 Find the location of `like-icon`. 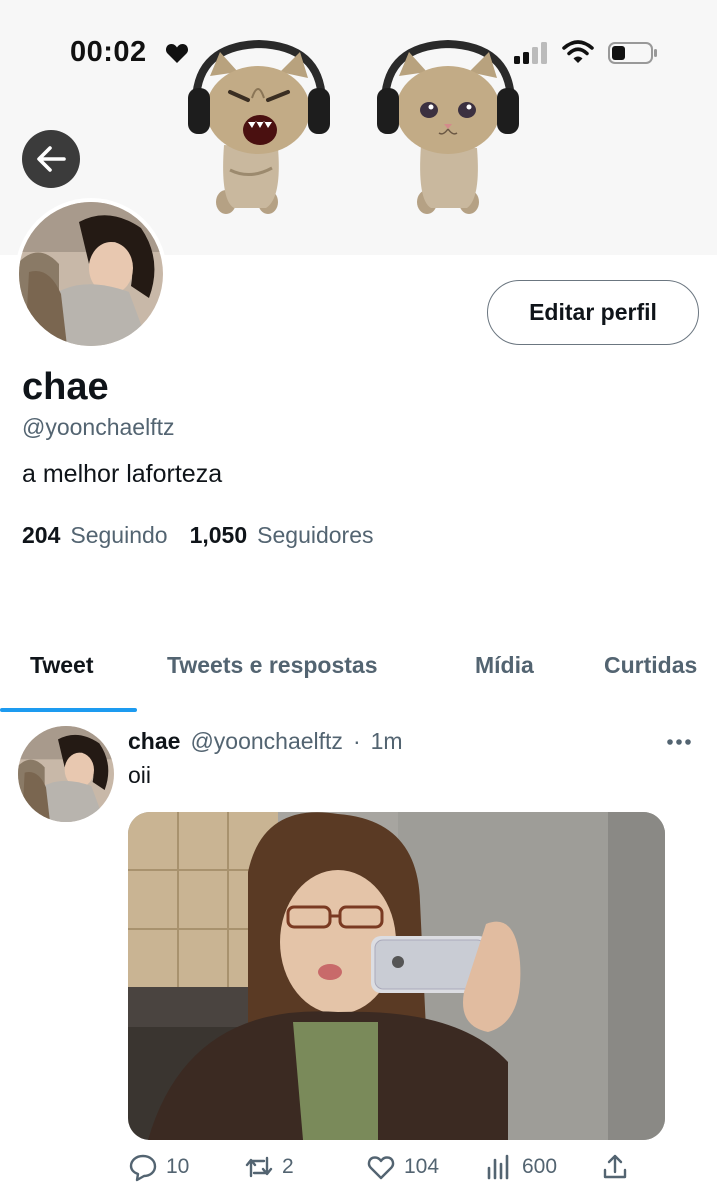

like-icon is located at coordinates (381, 1168).